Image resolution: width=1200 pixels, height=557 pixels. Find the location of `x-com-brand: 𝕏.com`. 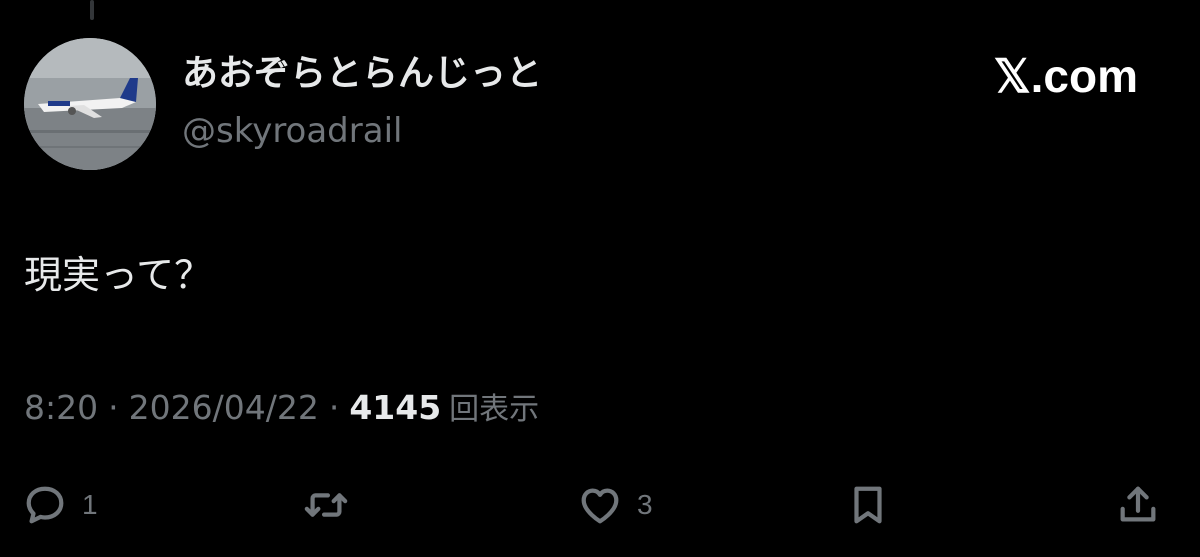

x-com-brand: 𝕏.com is located at coordinates (1066, 76).